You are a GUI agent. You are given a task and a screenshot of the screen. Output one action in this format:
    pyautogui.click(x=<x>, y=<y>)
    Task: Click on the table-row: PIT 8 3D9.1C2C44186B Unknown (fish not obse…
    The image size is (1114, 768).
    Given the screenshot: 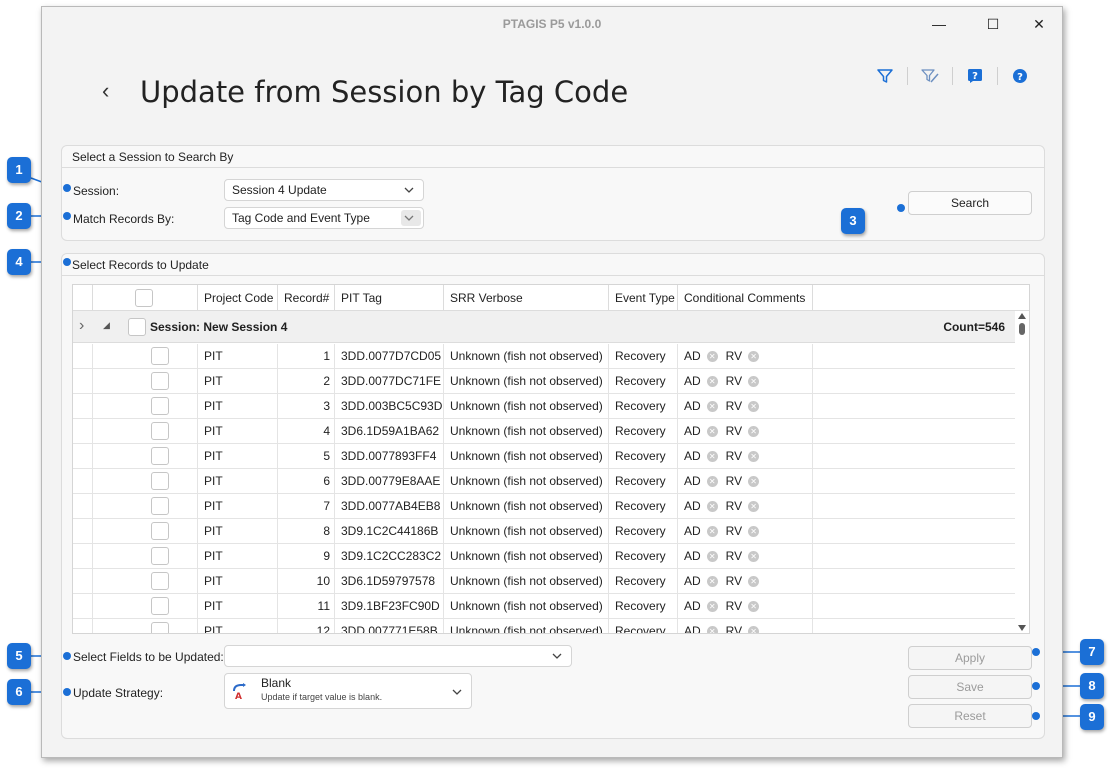 What is the action you would take?
    pyautogui.click(x=544, y=531)
    